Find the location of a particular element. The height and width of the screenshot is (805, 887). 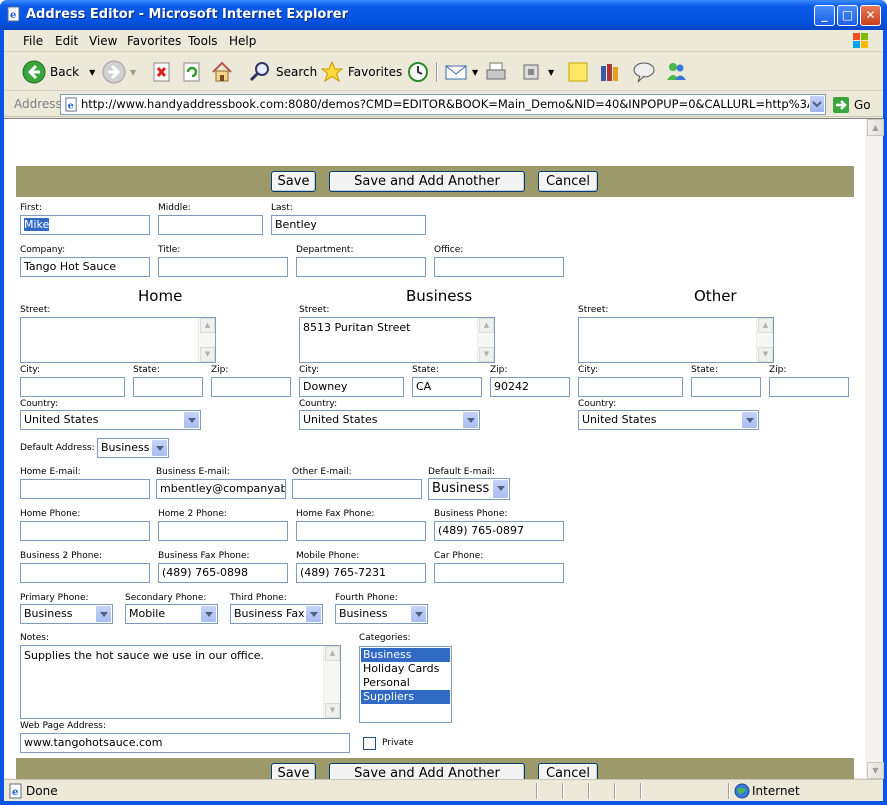

edit-dropdown-icon: ▼ is located at coordinates (551, 72).